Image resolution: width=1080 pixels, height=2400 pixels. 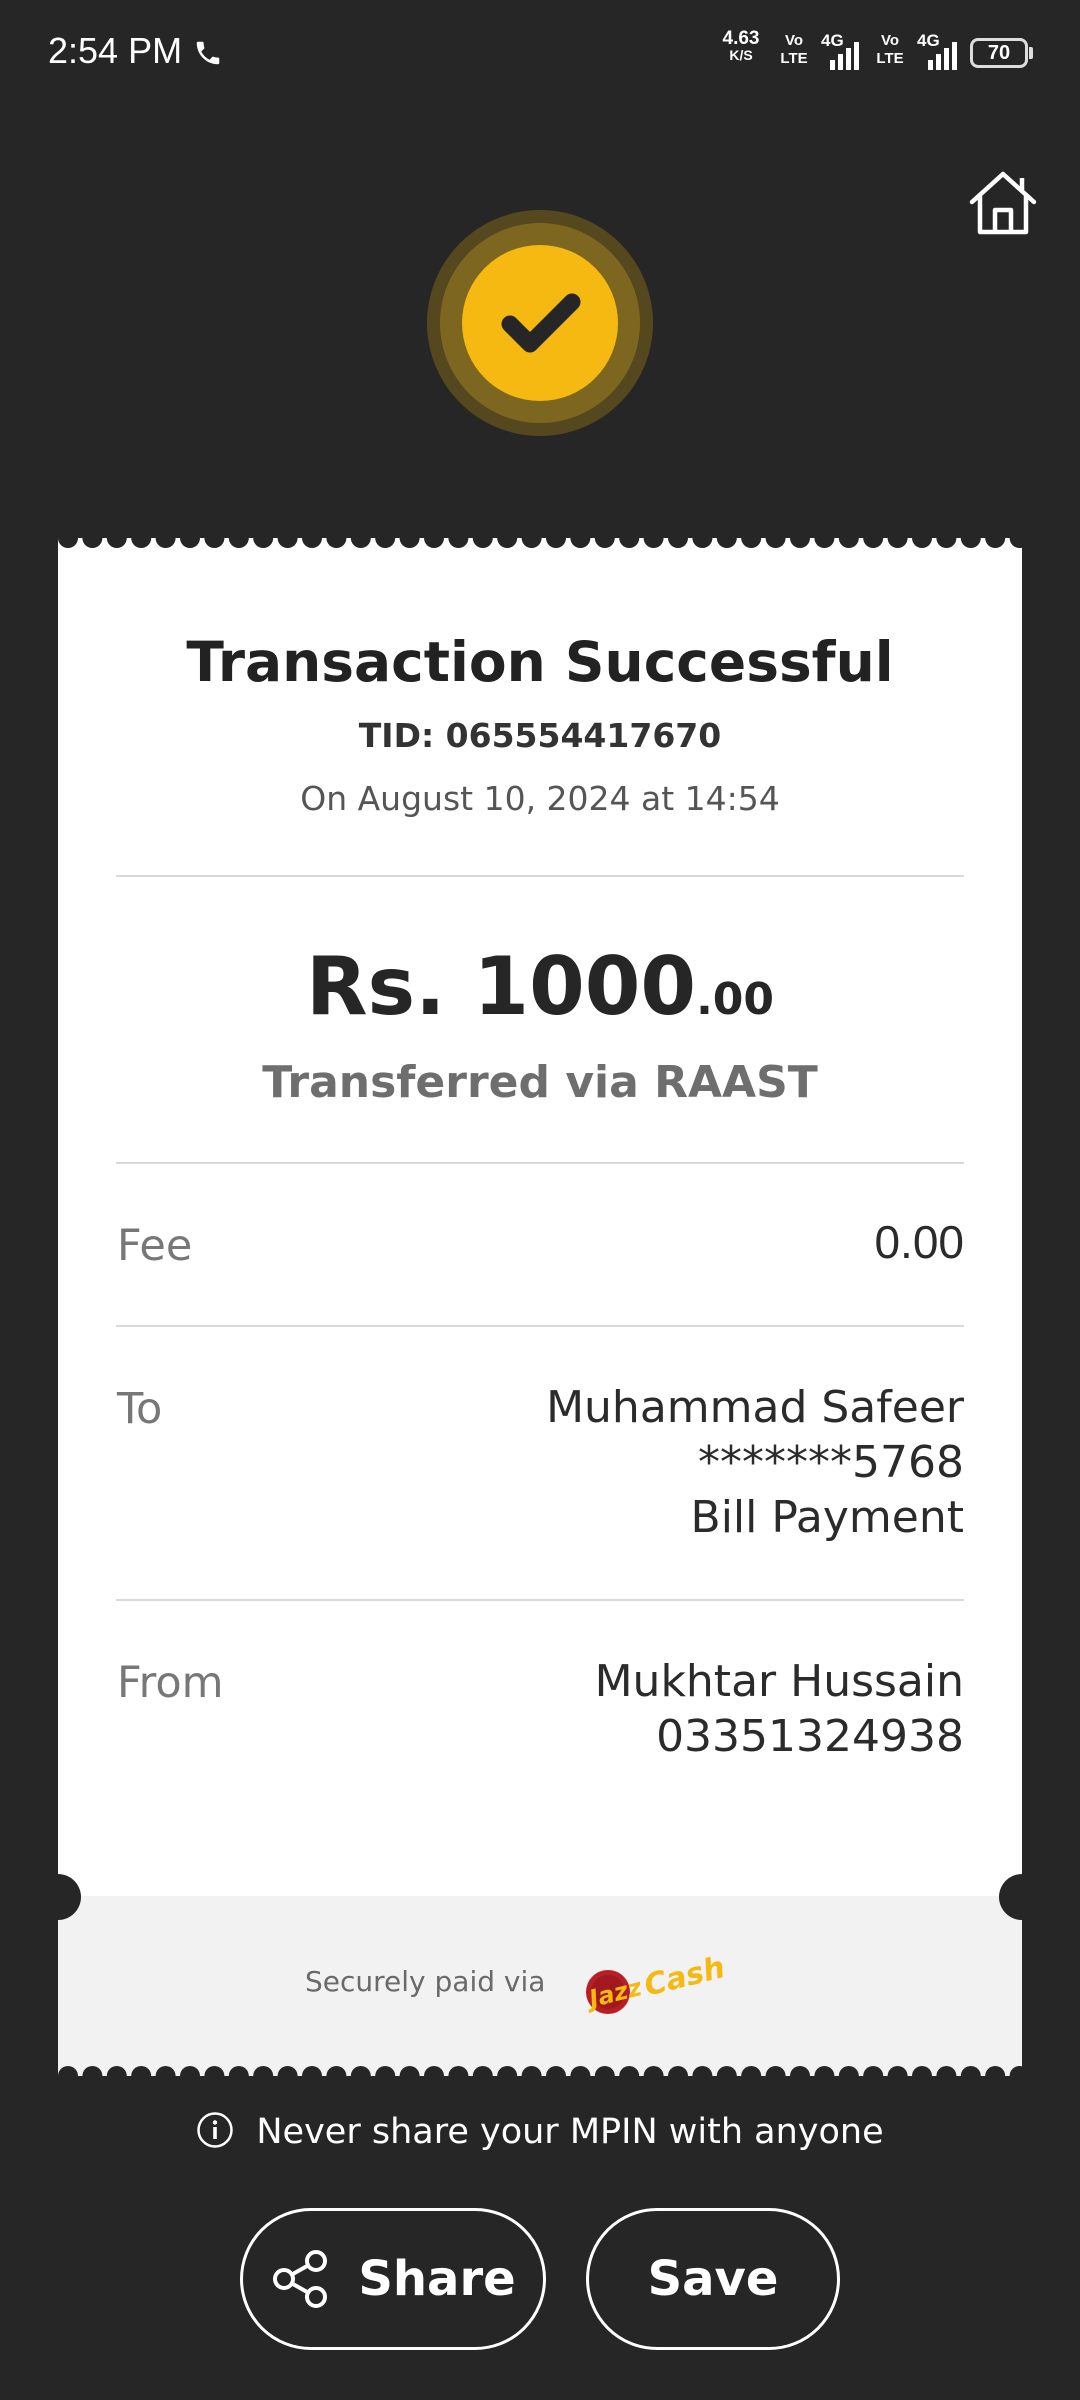 What do you see at coordinates (1031, 53) in the screenshot?
I see `battery-tip` at bounding box center [1031, 53].